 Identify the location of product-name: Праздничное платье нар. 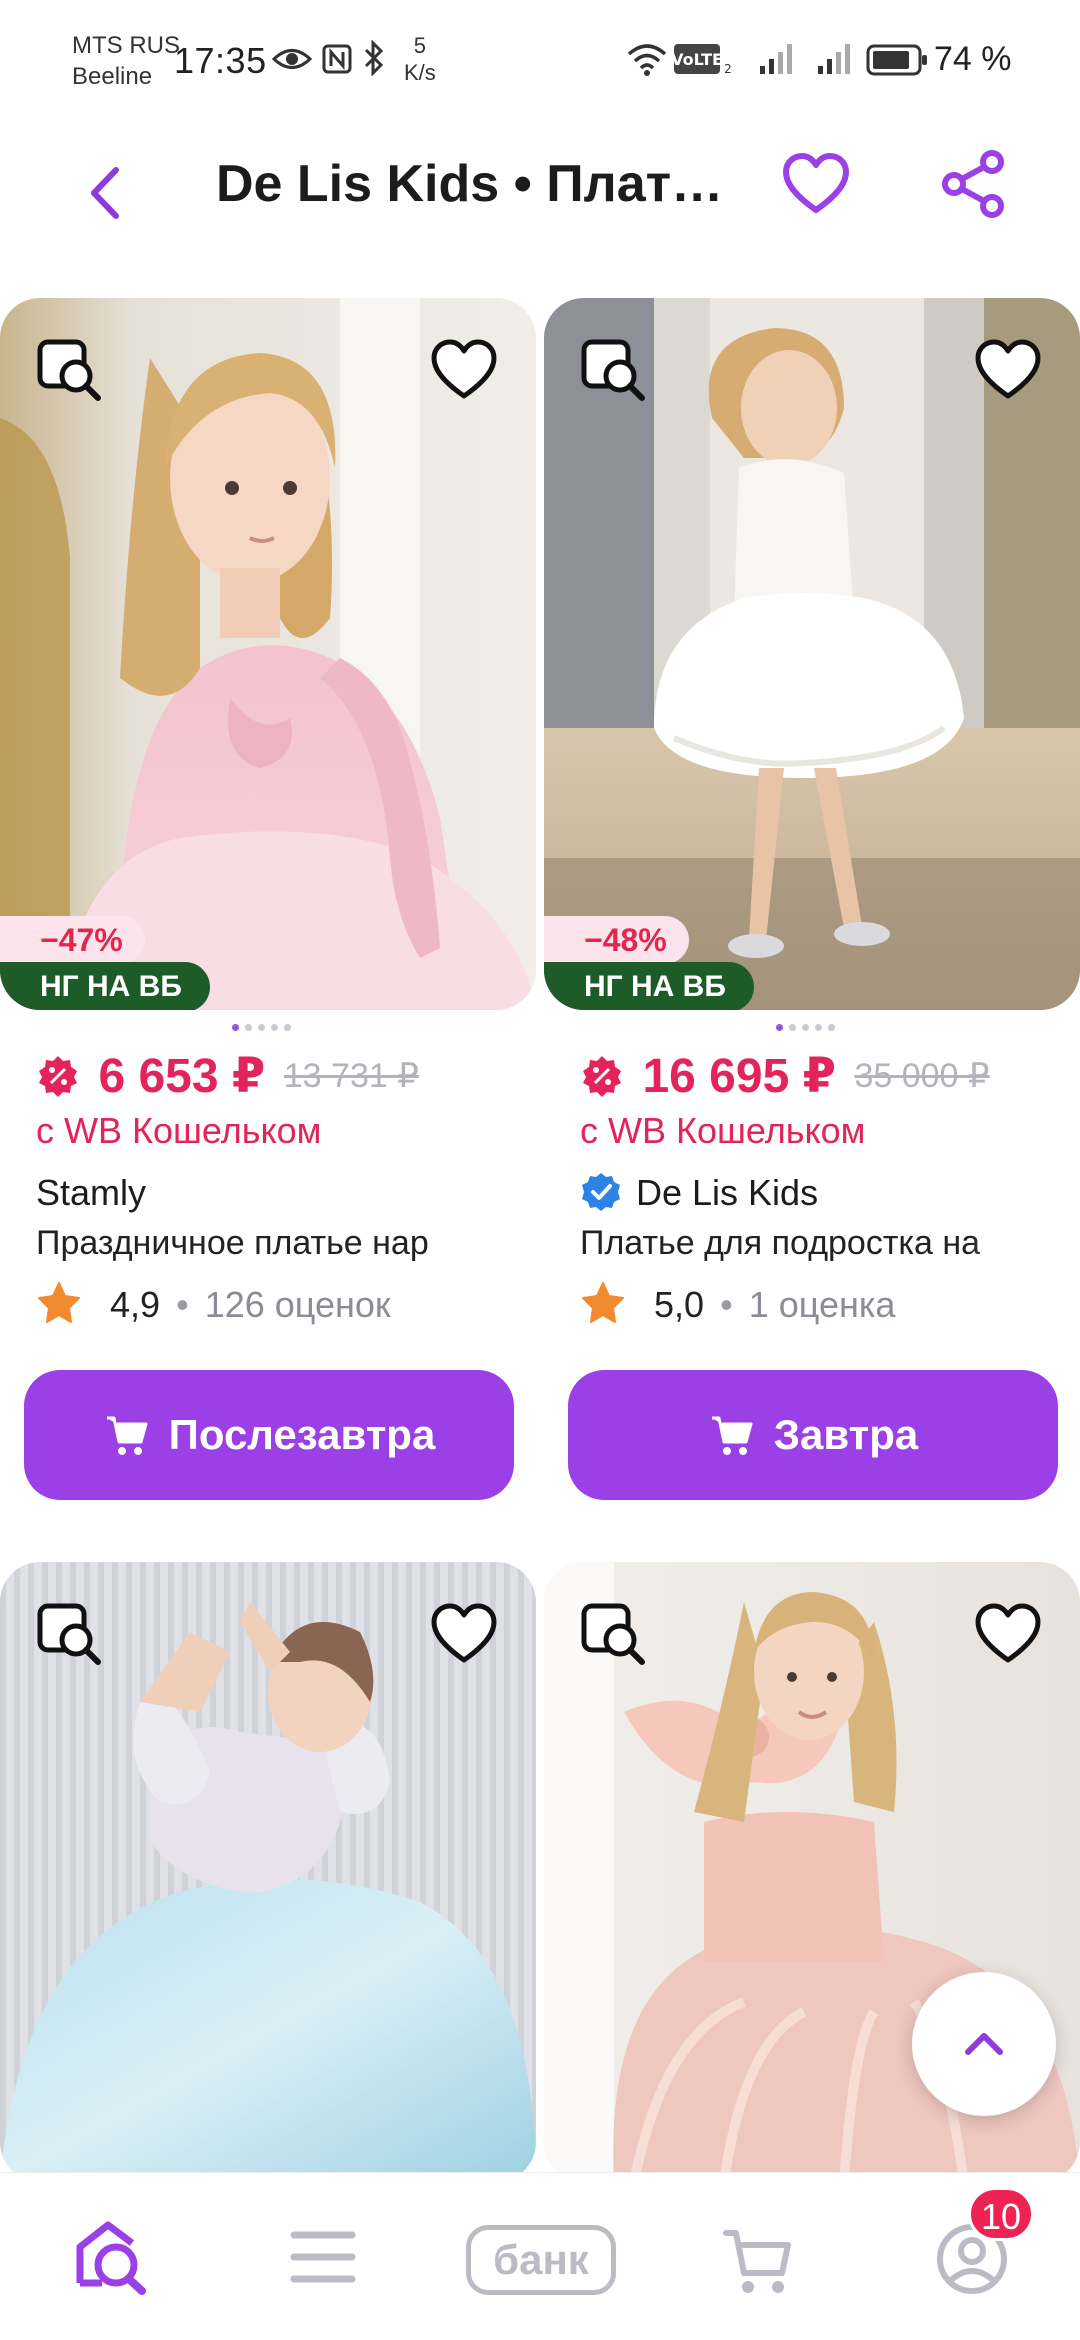
(276, 1243).